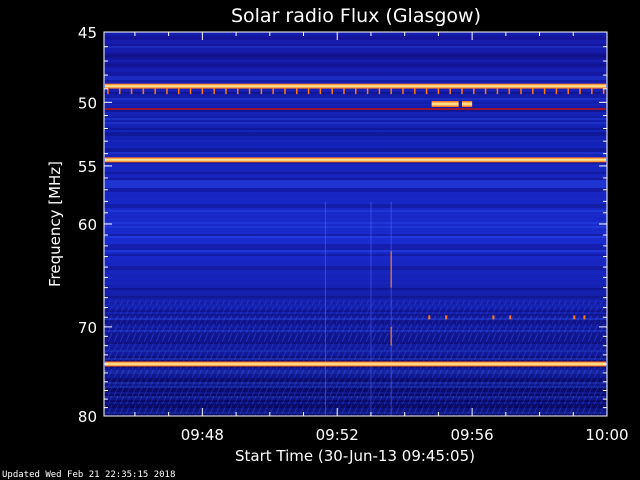 This screenshot has height=480, width=640. Describe the element at coordinates (606, 435) in the screenshot. I see `x-tick-label-3: 10:00` at that location.